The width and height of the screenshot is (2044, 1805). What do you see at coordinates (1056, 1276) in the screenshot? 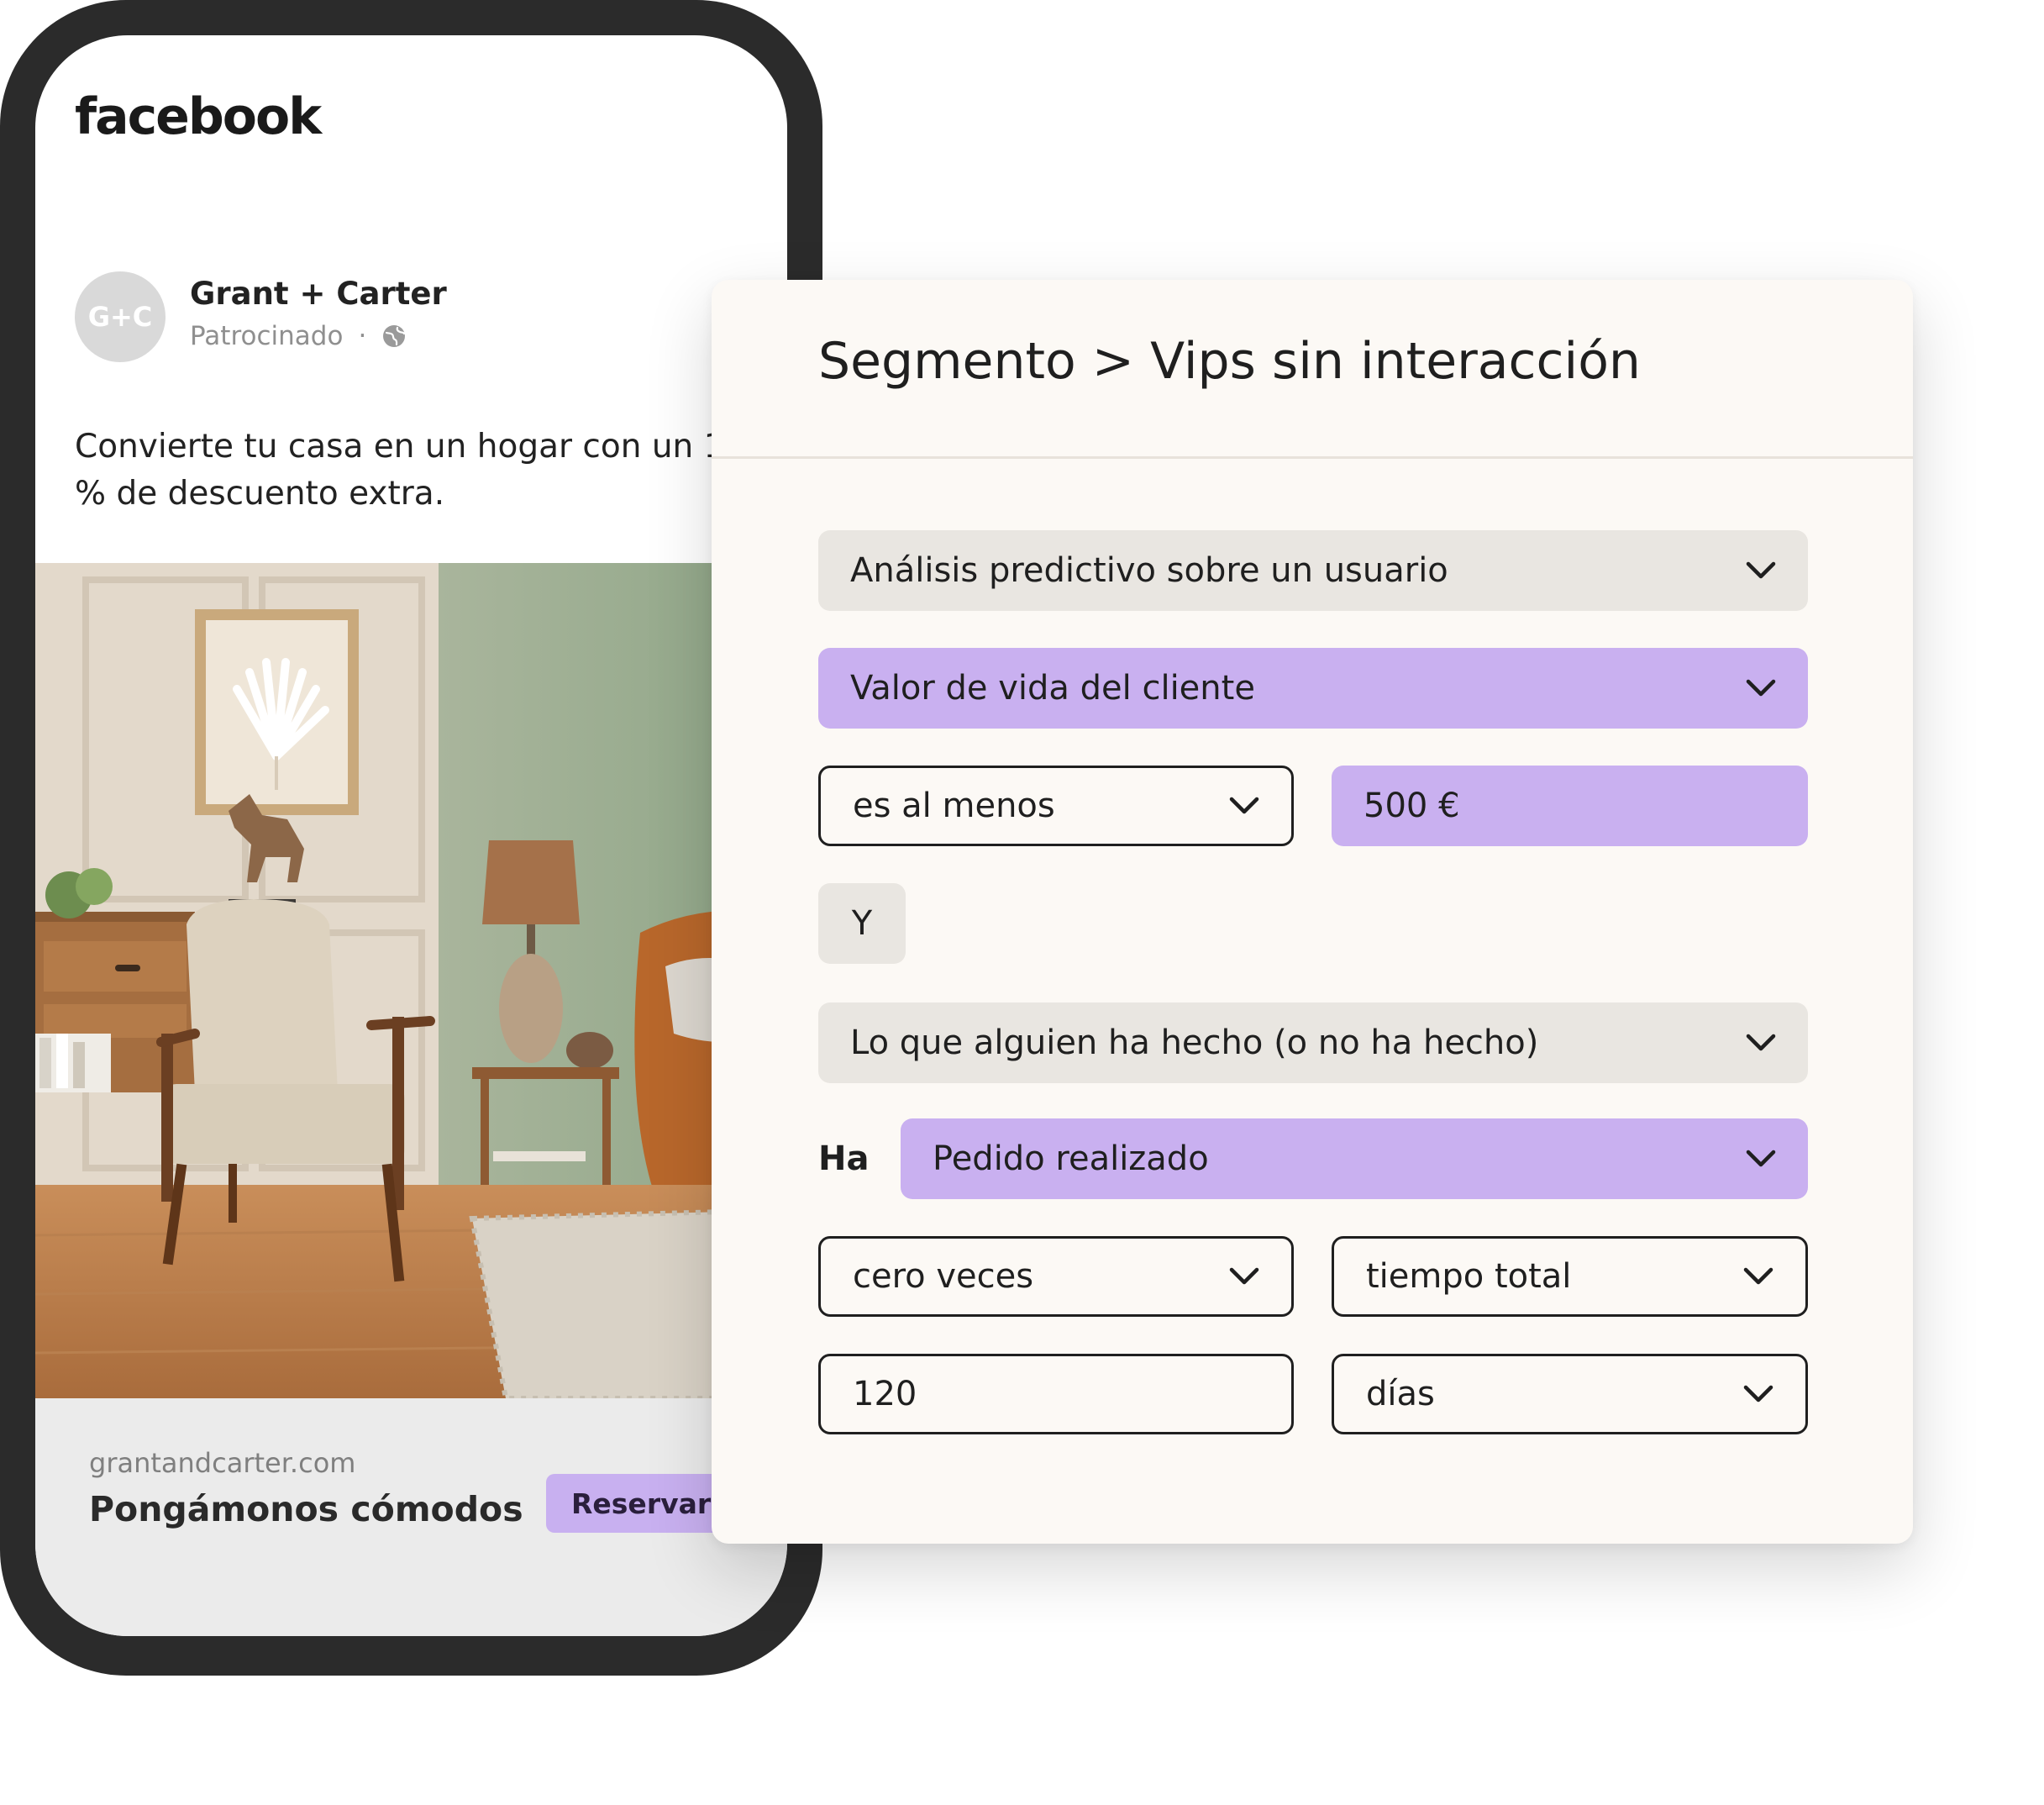
I see `frequency-select: cero veces` at bounding box center [1056, 1276].